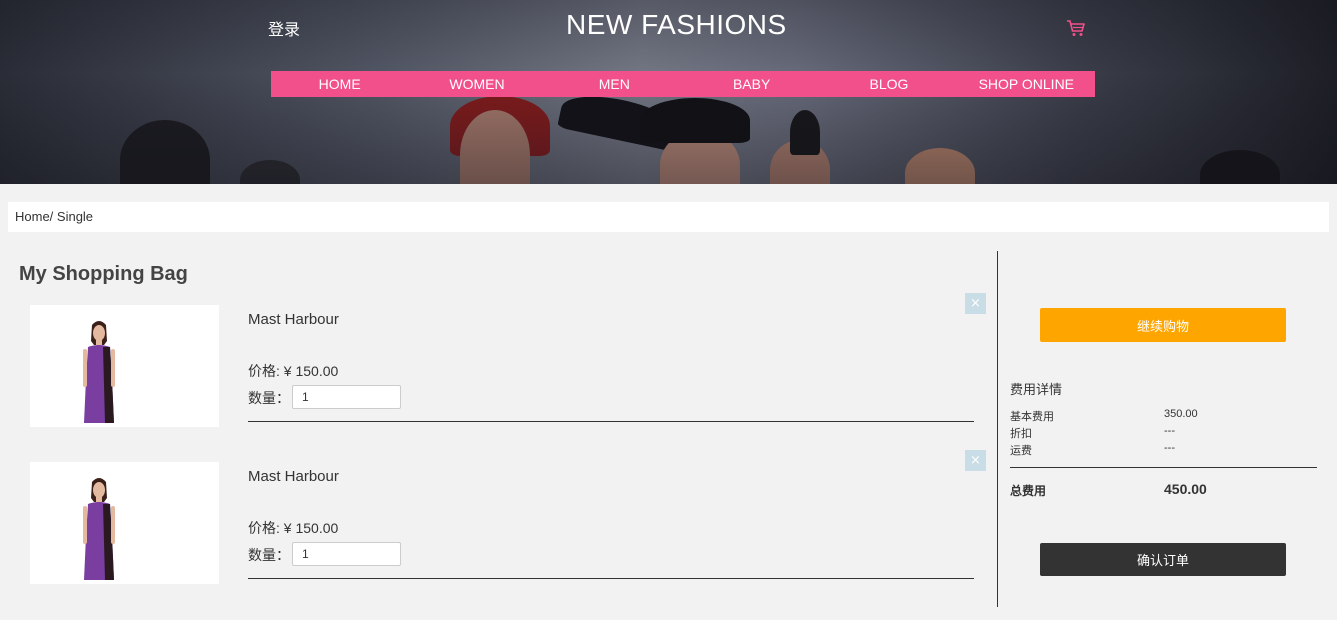  What do you see at coordinates (1163, 559) in the screenshot?
I see `confirm-order-button: 确认订单` at bounding box center [1163, 559].